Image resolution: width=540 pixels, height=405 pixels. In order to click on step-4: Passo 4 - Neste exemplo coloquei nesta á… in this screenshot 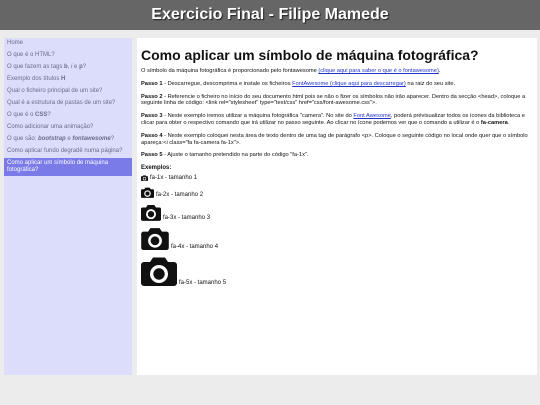, I will do `click(337, 140)`.